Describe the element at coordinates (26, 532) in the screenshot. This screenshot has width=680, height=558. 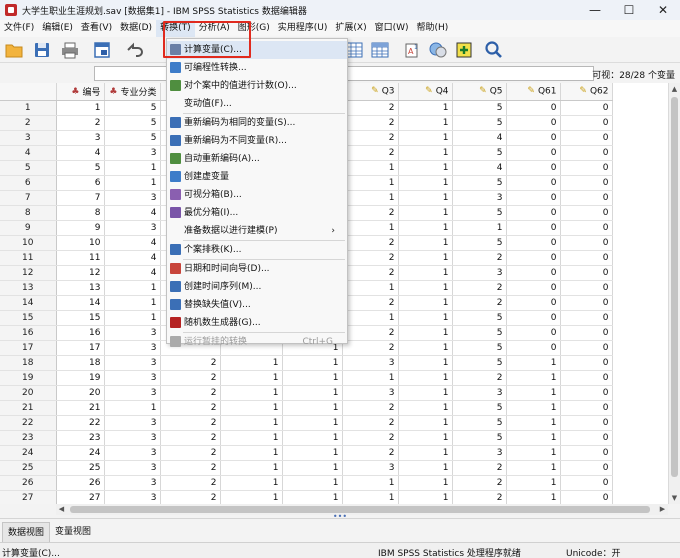
I see `tab-data-view: 数据视图` at that location.